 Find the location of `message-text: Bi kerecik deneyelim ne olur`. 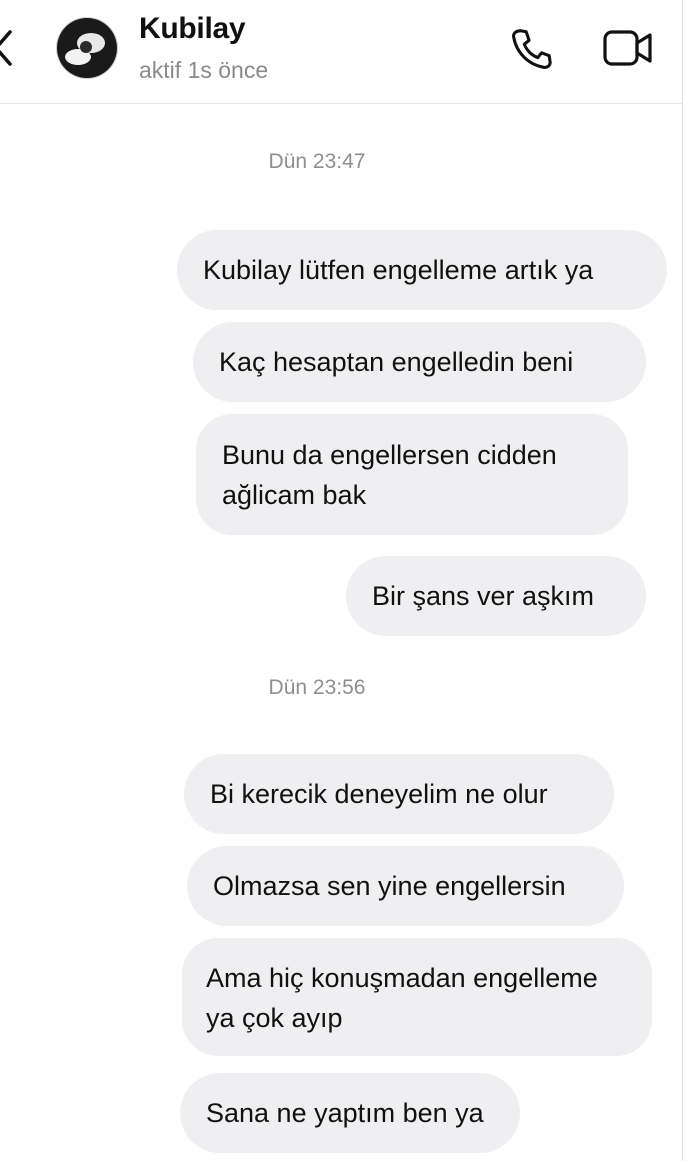

message-text: Bi kerecik deneyelim ne olur is located at coordinates (379, 794).